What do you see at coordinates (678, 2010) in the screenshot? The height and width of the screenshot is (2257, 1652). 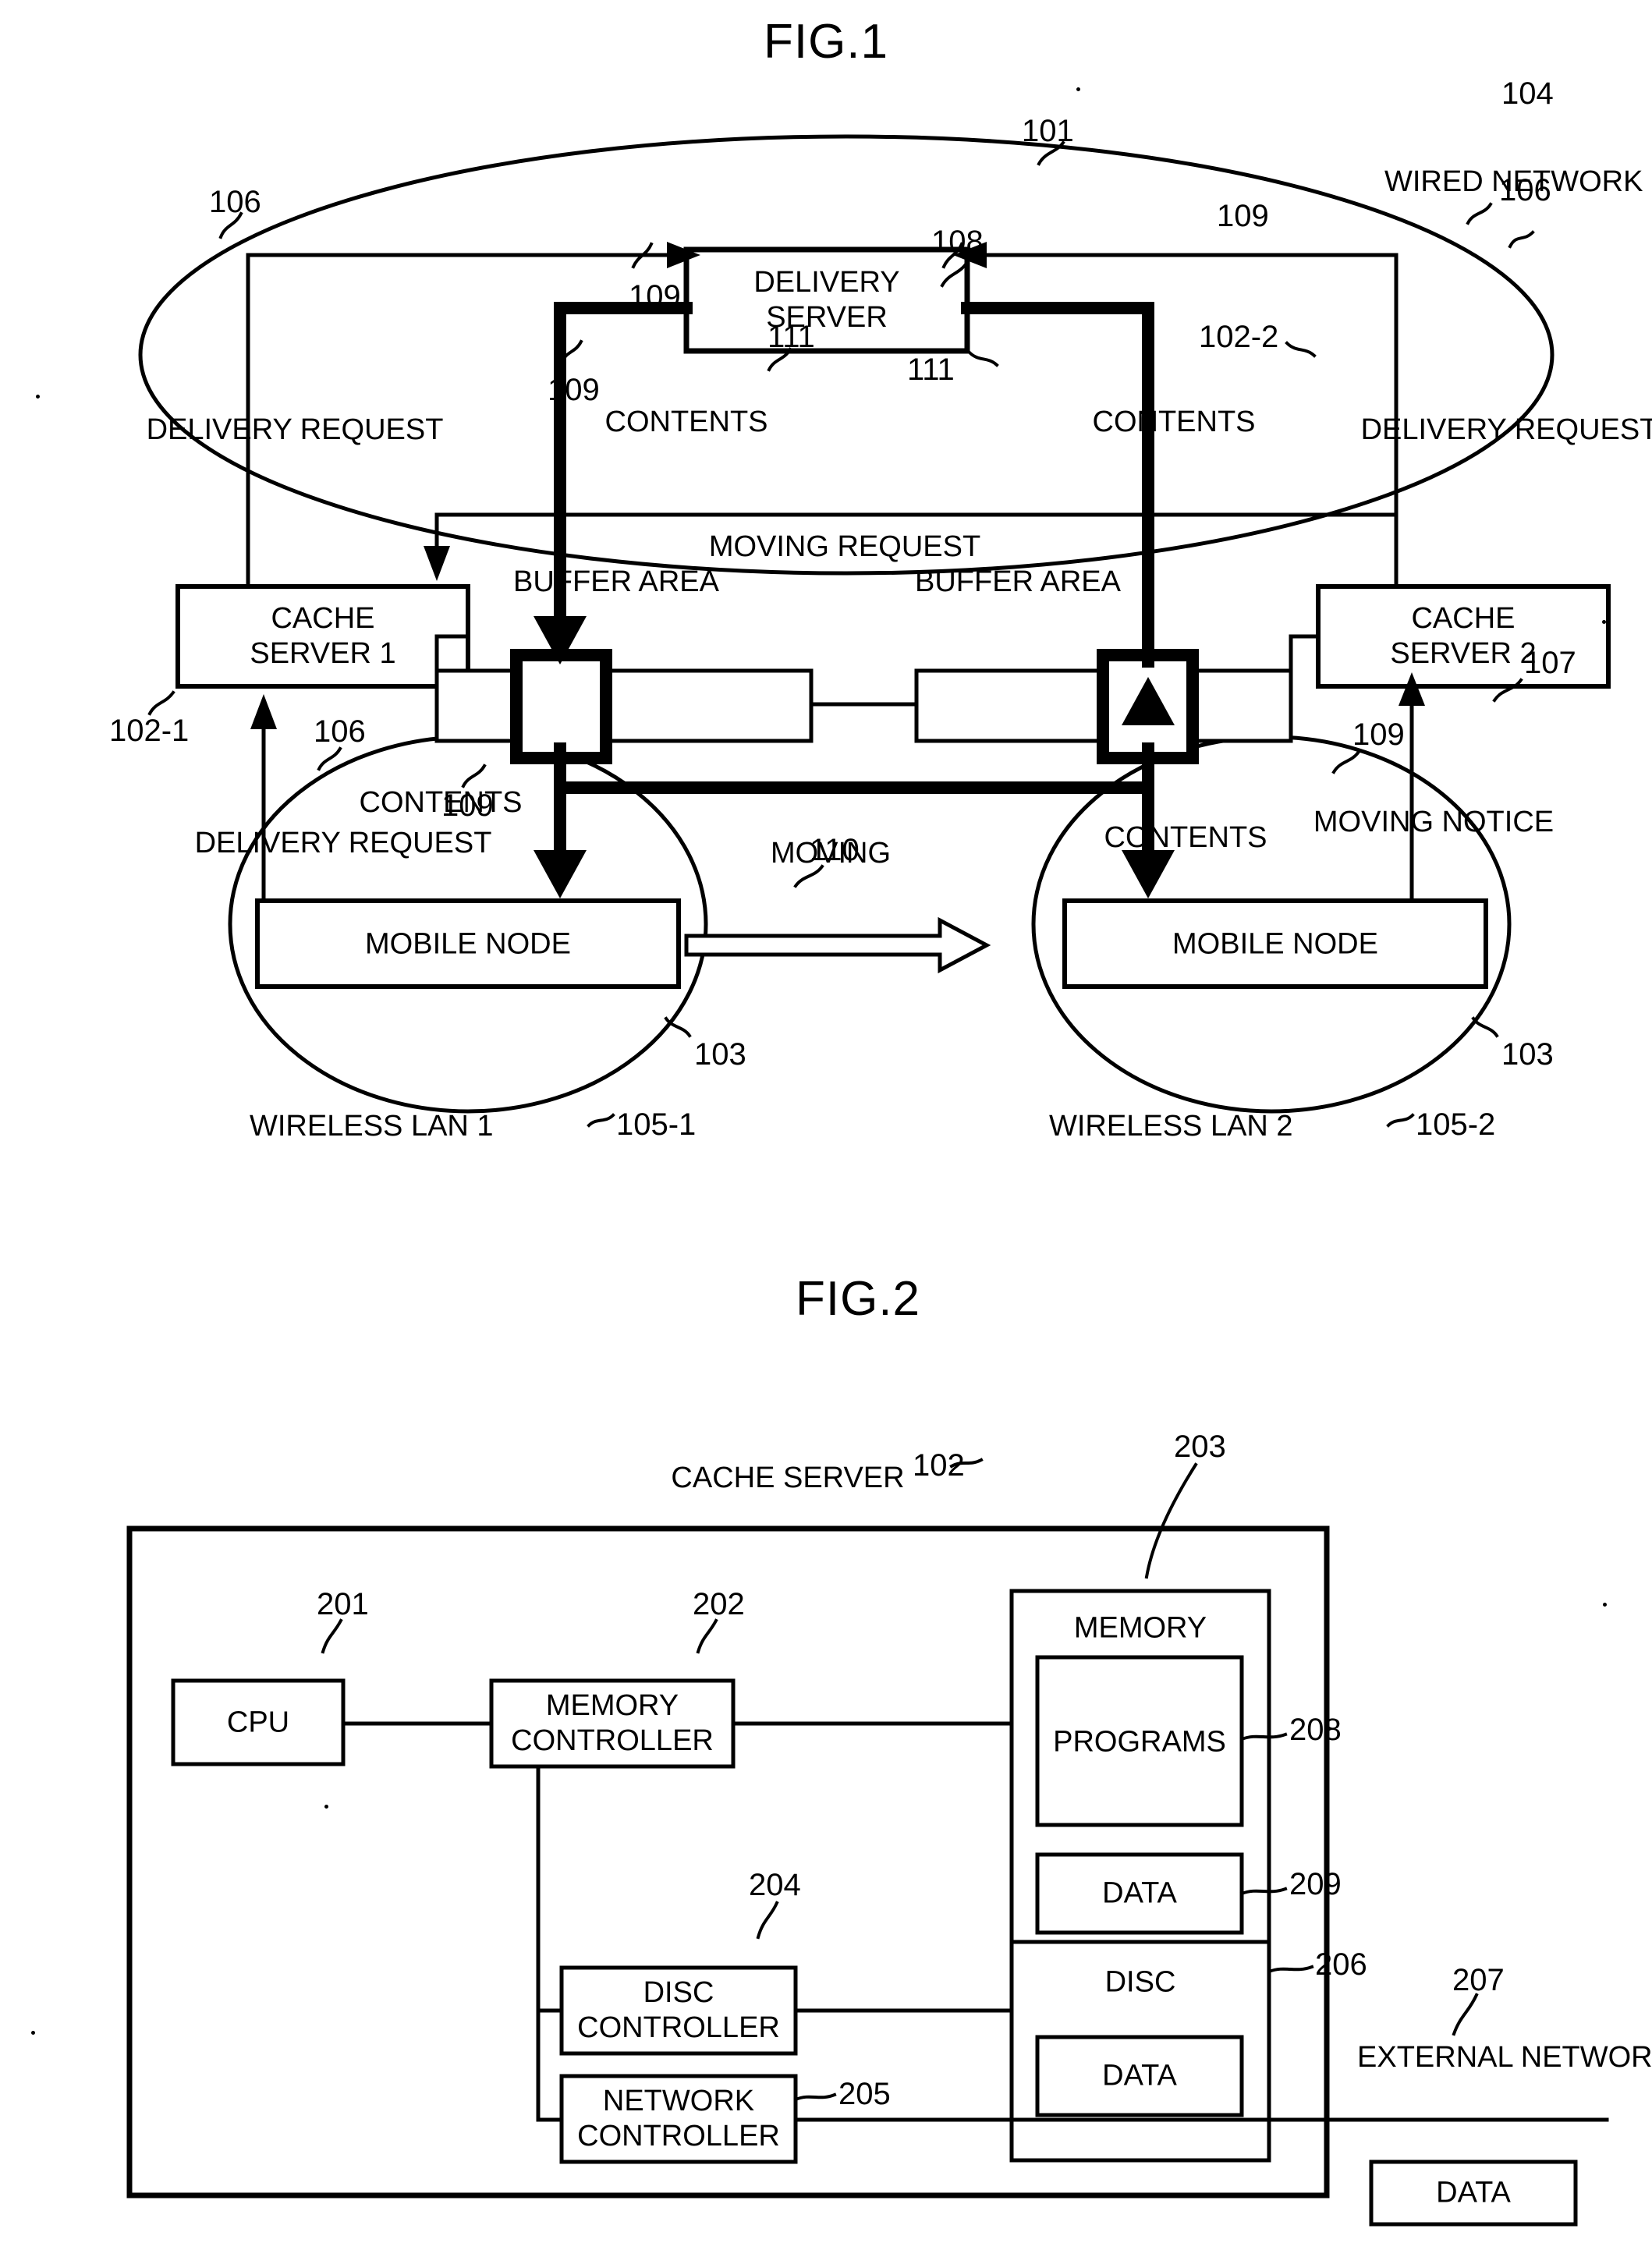 I see `disc-controller-label: DISC CONTROLLER` at bounding box center [678, 2010].